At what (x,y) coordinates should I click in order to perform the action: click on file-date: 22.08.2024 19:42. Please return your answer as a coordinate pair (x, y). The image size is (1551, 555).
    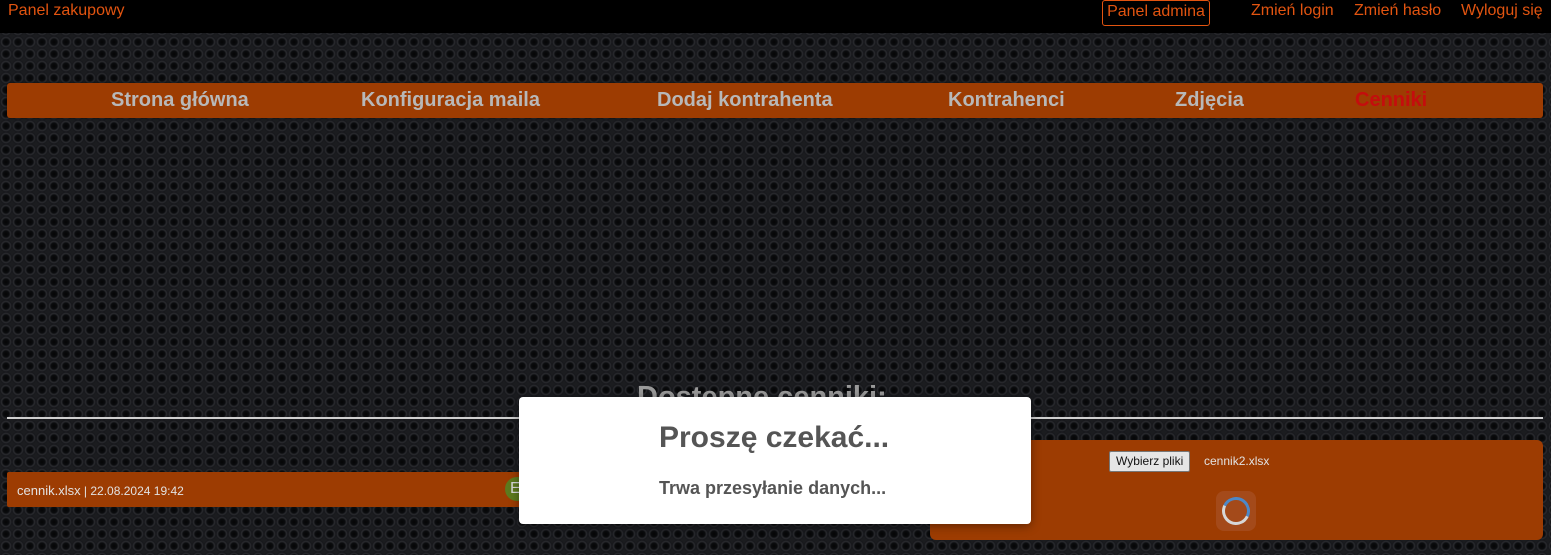
    Looking at the image, I should click on (137, 491).